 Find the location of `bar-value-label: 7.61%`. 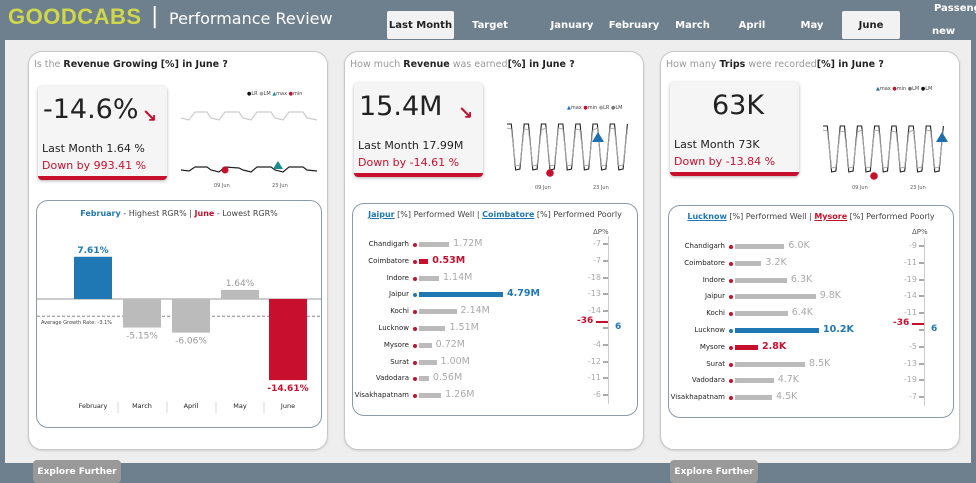

bar-value-label: 7.61% is located at coordinates (92, 251).